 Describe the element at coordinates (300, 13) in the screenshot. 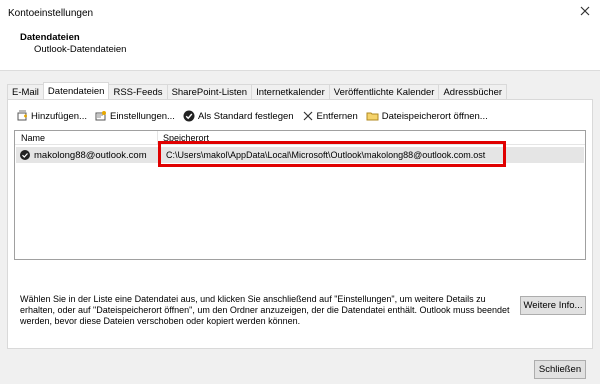

I see `title-bar: Kontoeinstellungen` at that location.